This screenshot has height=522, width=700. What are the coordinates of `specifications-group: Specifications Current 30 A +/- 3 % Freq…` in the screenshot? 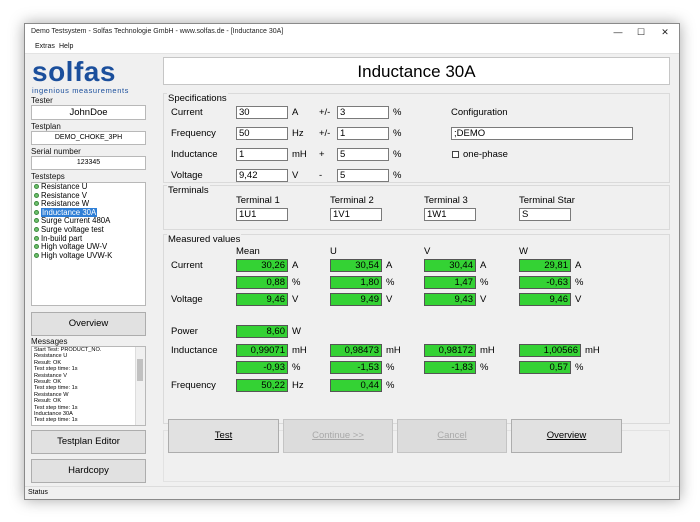 It's located at (416, 138).